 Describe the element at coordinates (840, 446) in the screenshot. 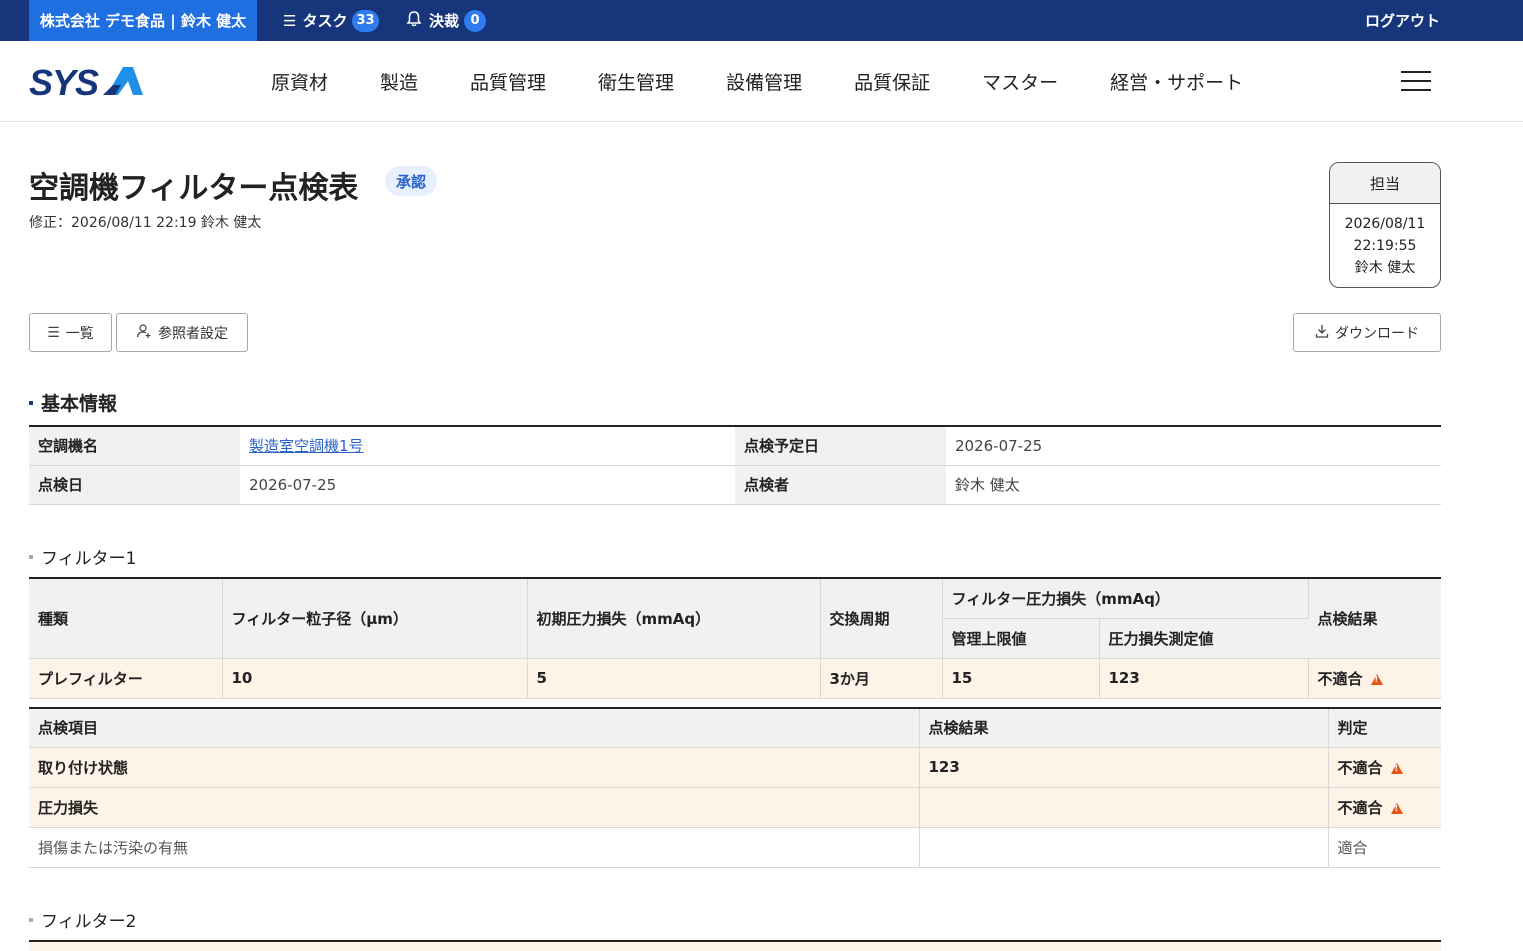

I see `info-label: 点検予定日` at that location.